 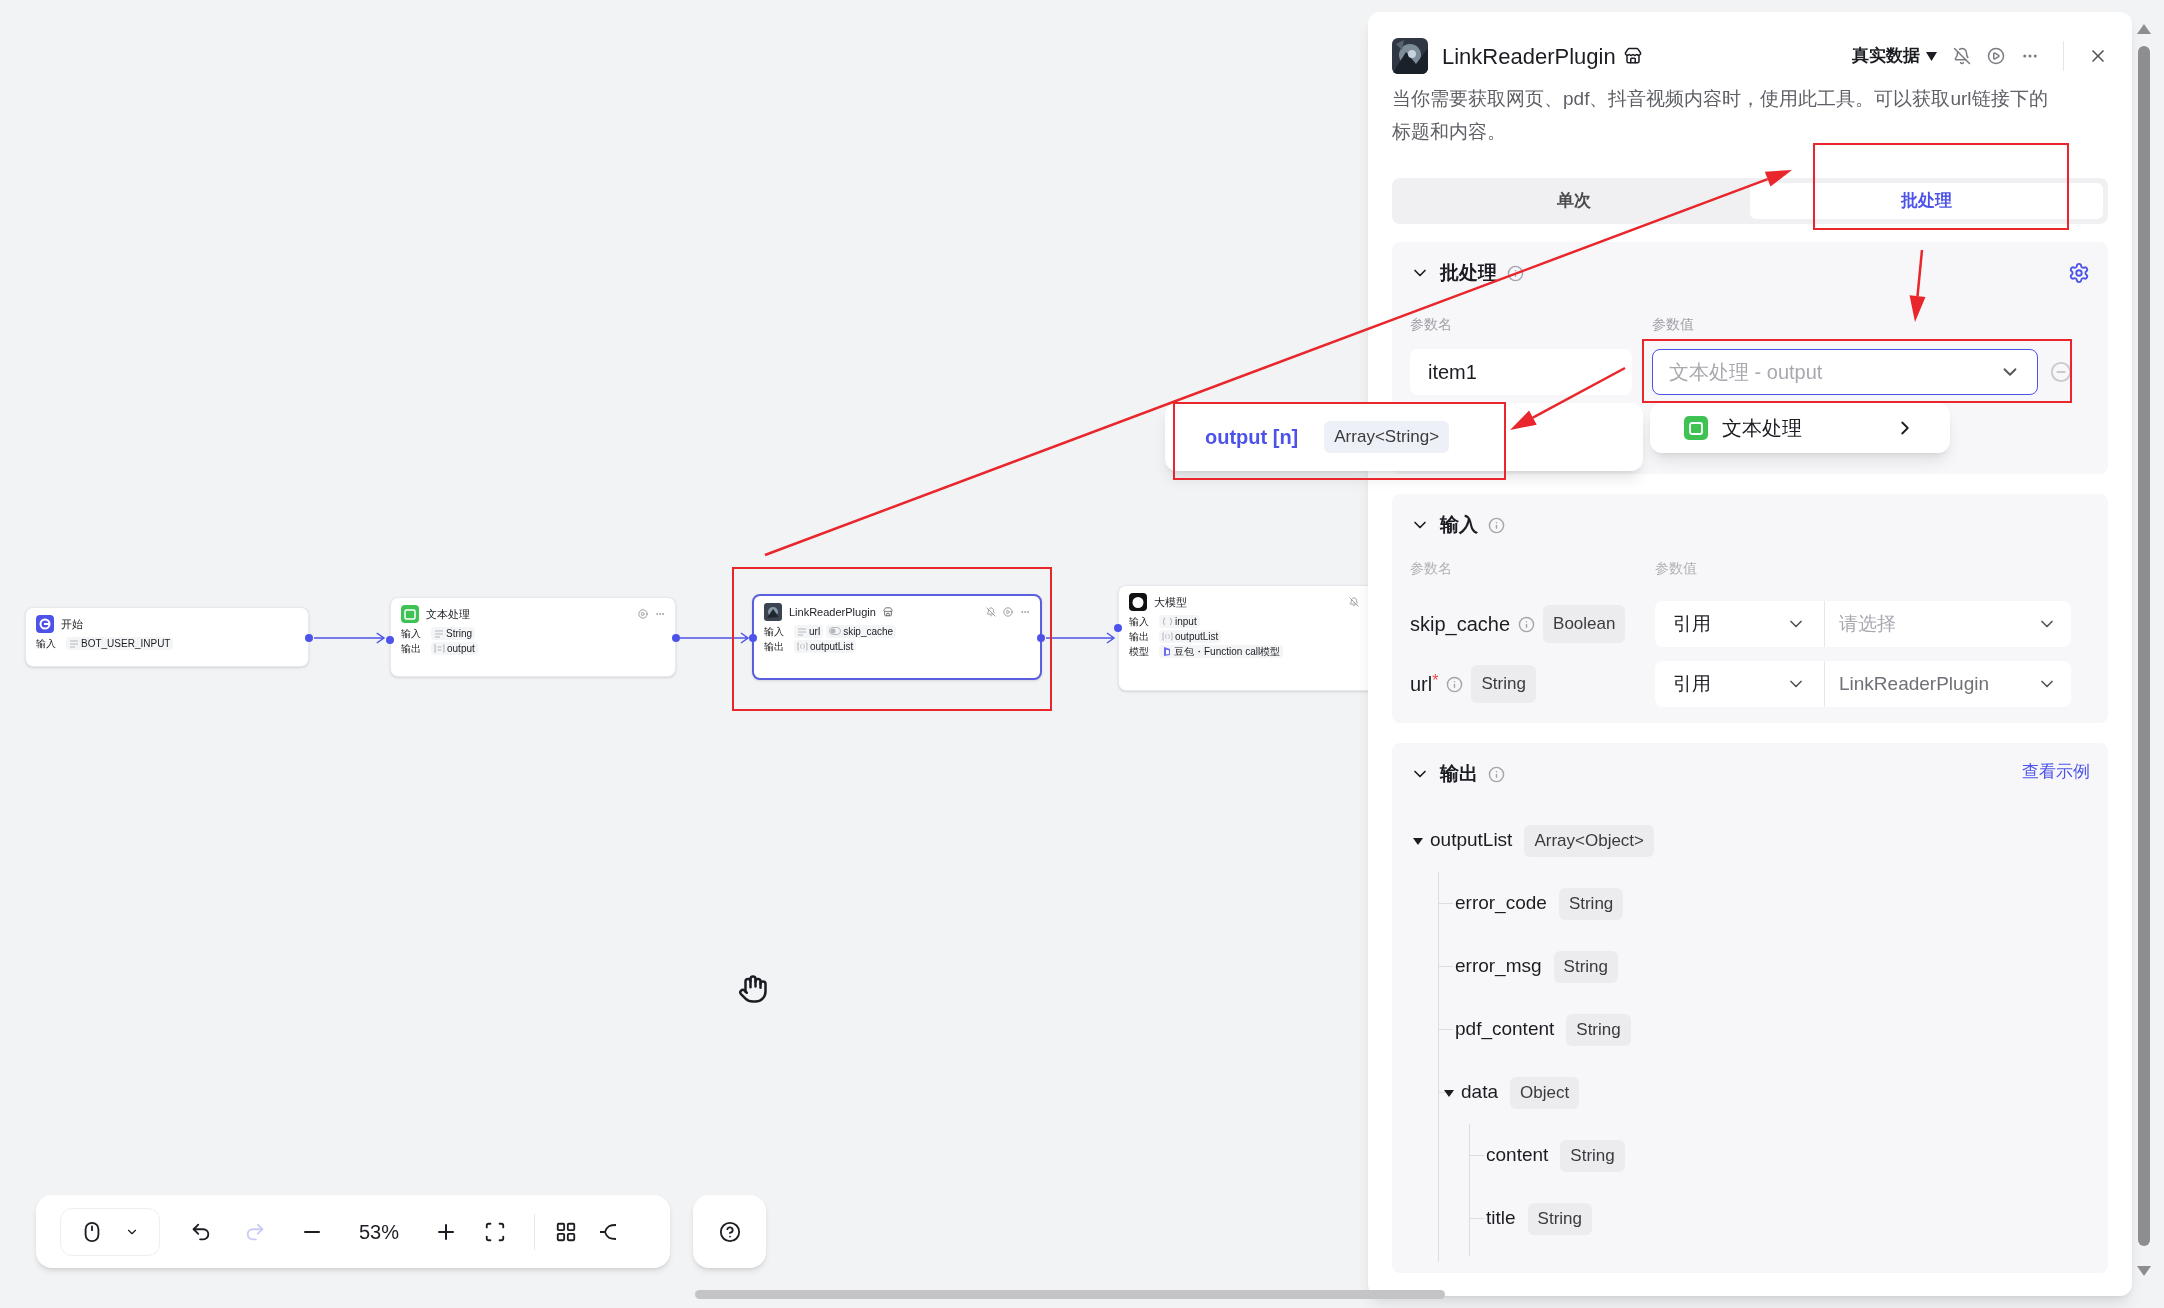 I want to click on node-name: 文本处理, so click(x=1762, y=428).